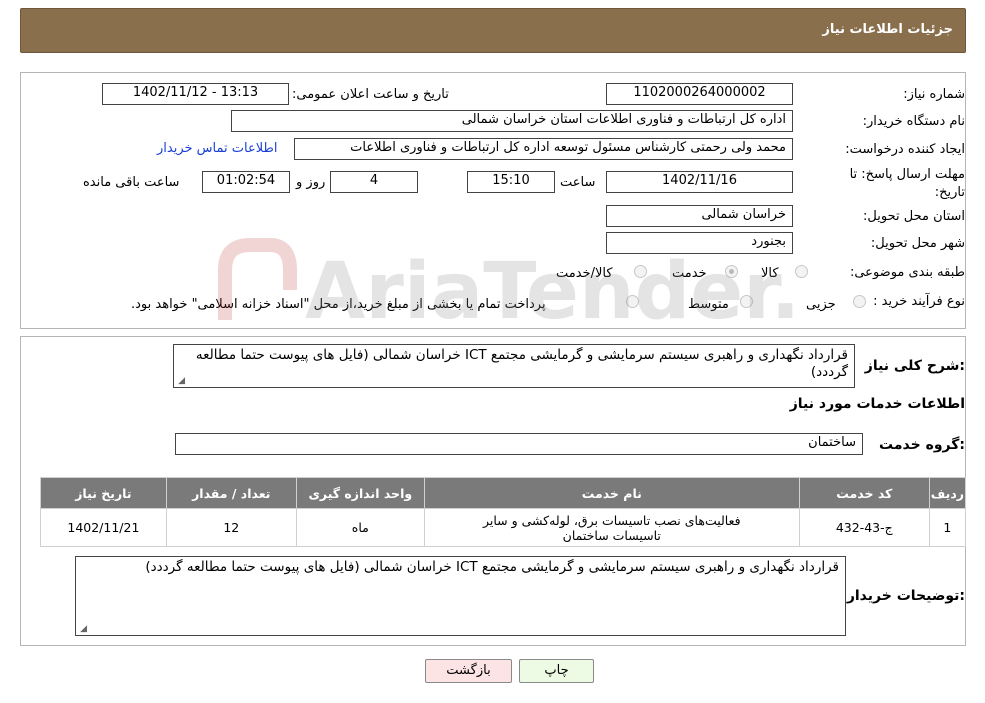 The width and height of the screenshot is (985, 703). Describe the element at coordinates (864, 493) in the screenshot. I see `col-service-code: کد خدمت` at that location.